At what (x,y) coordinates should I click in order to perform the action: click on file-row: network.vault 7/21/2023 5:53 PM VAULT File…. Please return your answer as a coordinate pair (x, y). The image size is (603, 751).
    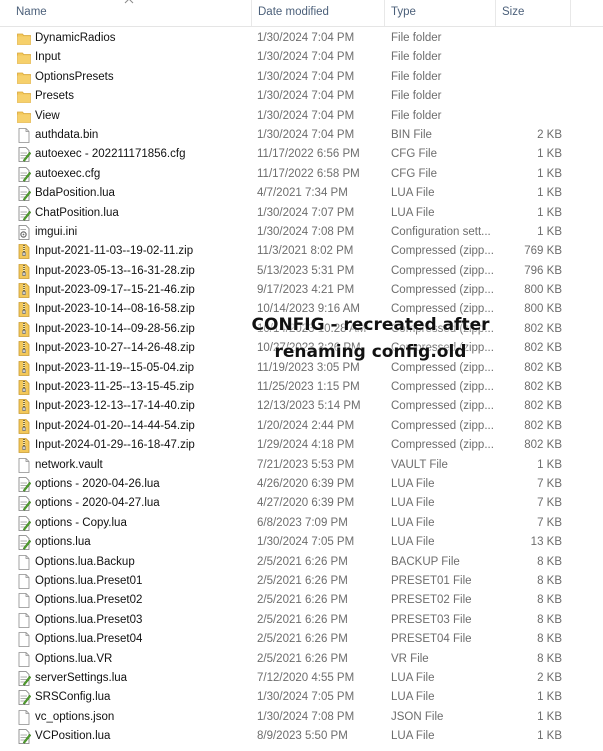
    Looking at the image, I should click on (301, 465).